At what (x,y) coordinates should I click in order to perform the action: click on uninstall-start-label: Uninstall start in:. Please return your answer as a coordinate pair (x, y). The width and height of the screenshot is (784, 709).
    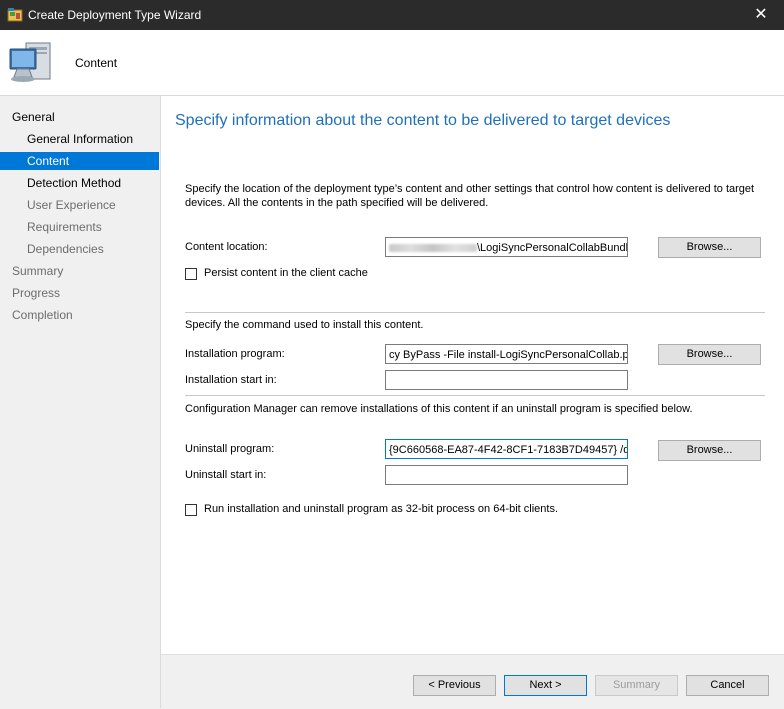
    Looking at the image, I should click on (226, 475).